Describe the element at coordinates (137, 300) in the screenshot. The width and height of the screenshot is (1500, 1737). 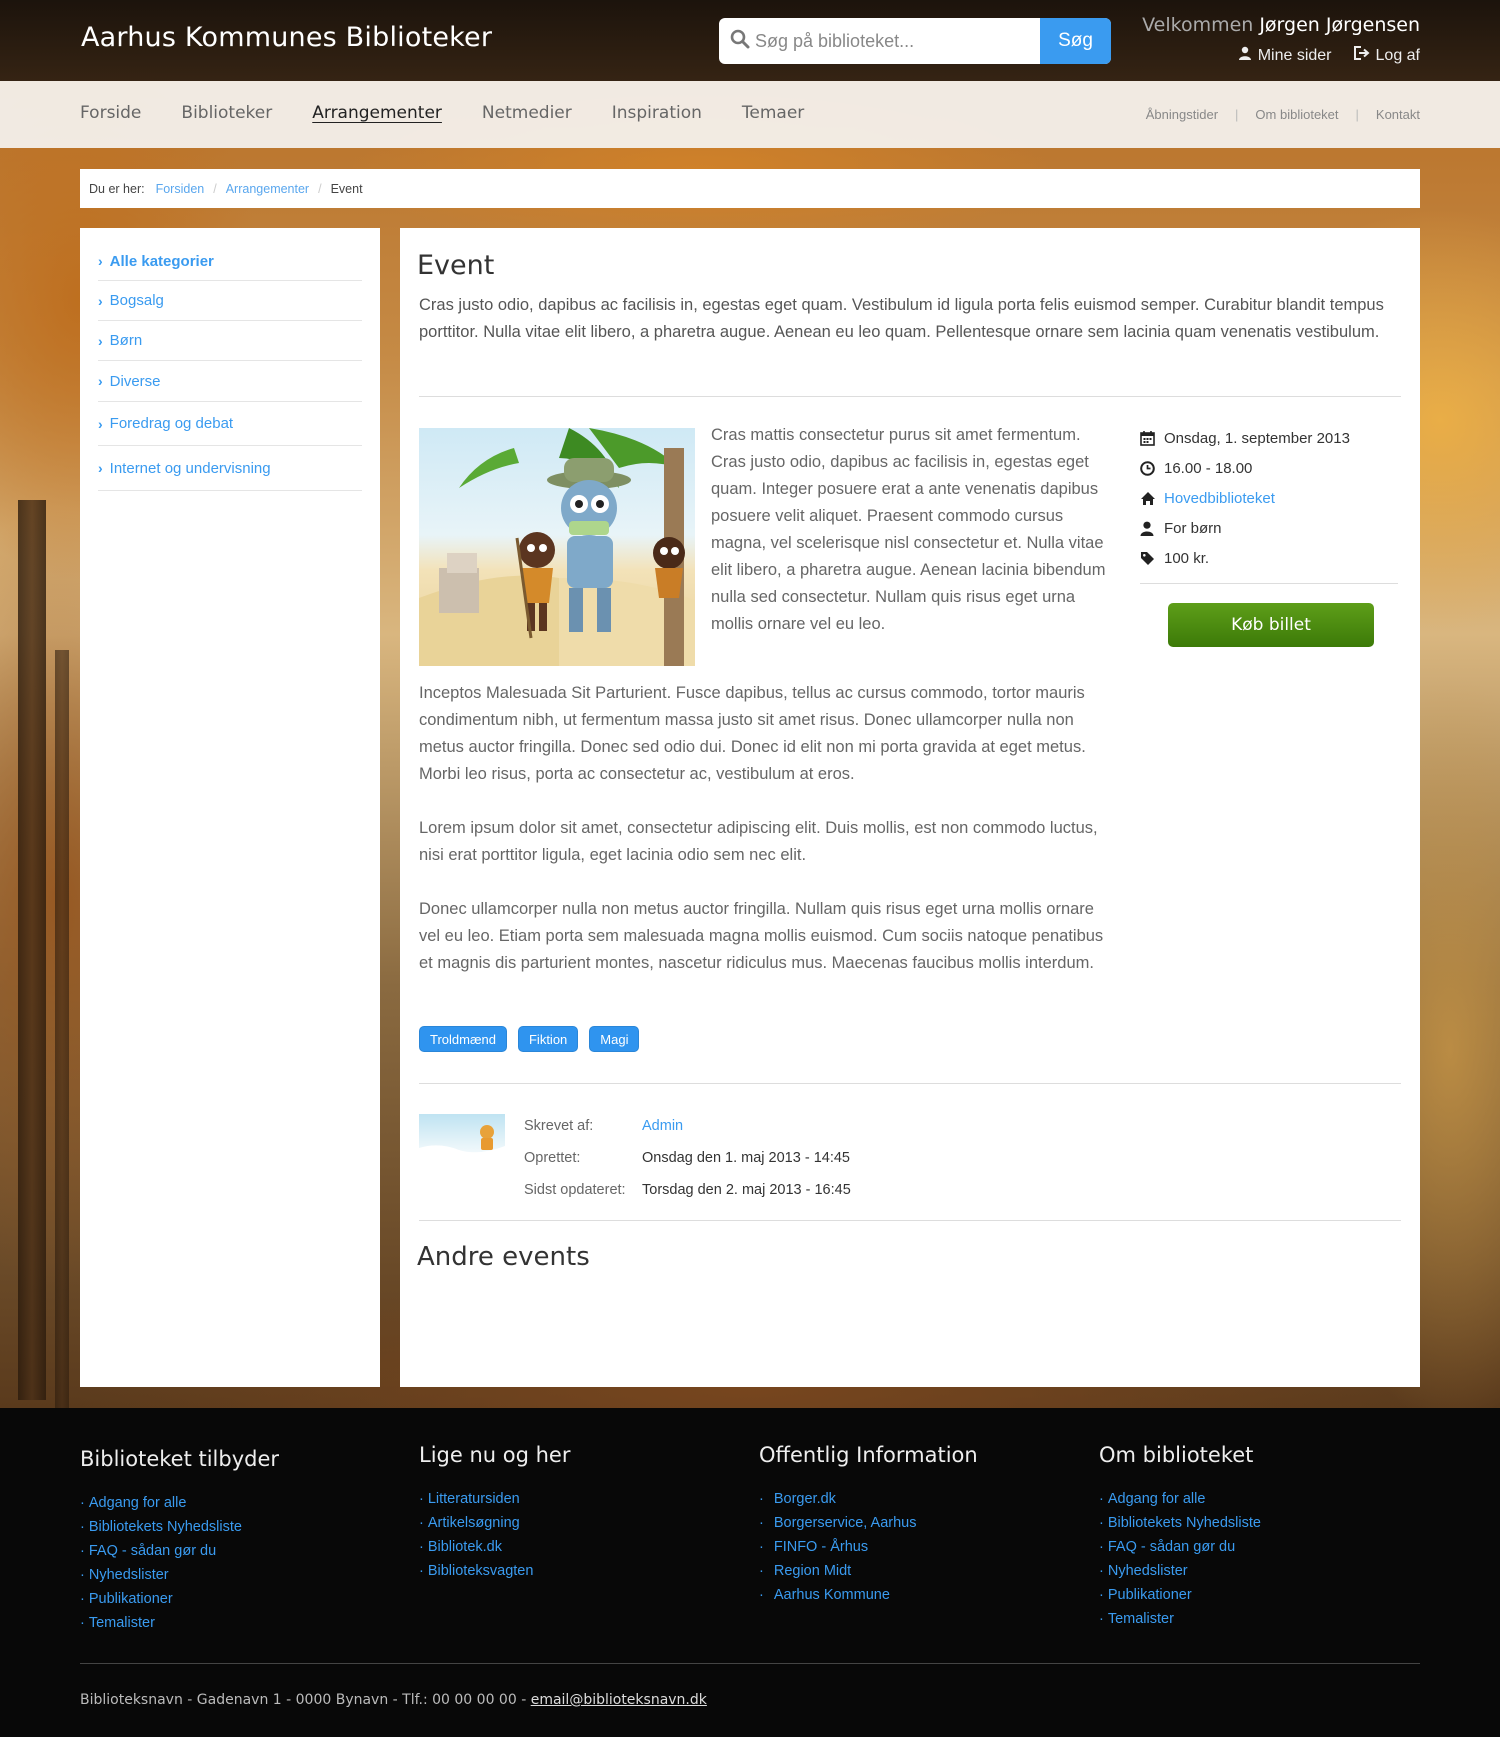
I see `sidebar-item-label: Bogsalg` at that location.